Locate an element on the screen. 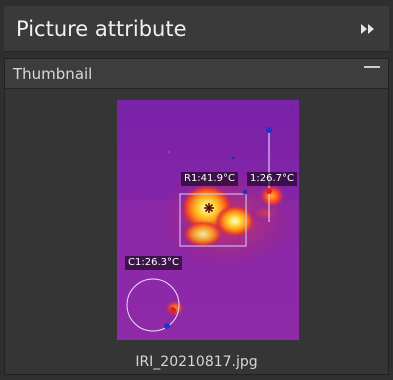  circle-roi-label: C1:26.3°C is located at coordinates (153, 263).